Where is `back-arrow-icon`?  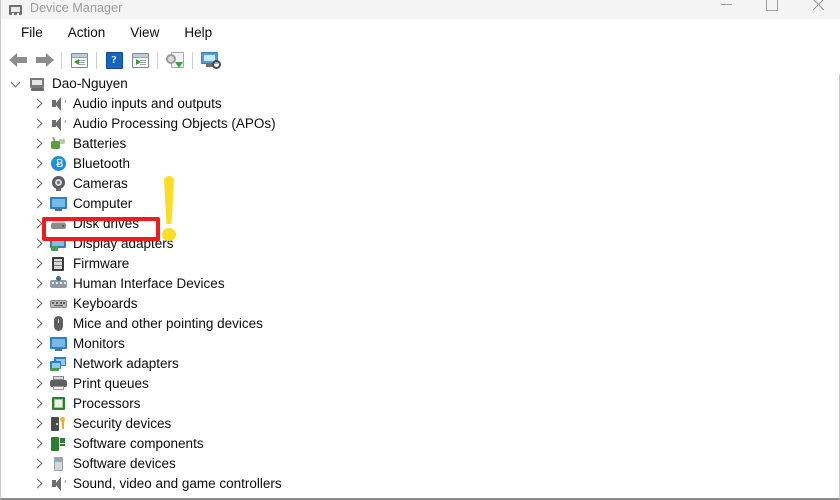 back-arrow-icon is located at coordinates (18, 60).